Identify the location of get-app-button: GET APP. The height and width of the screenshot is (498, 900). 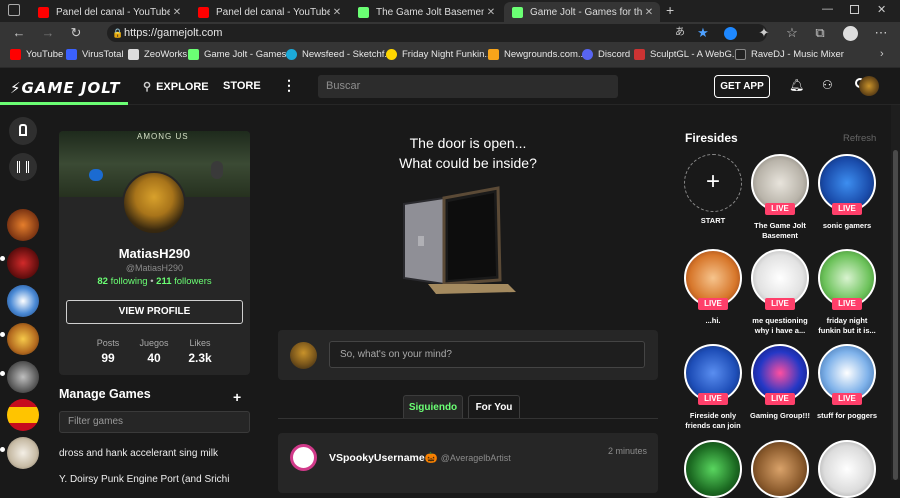
(742, 86).